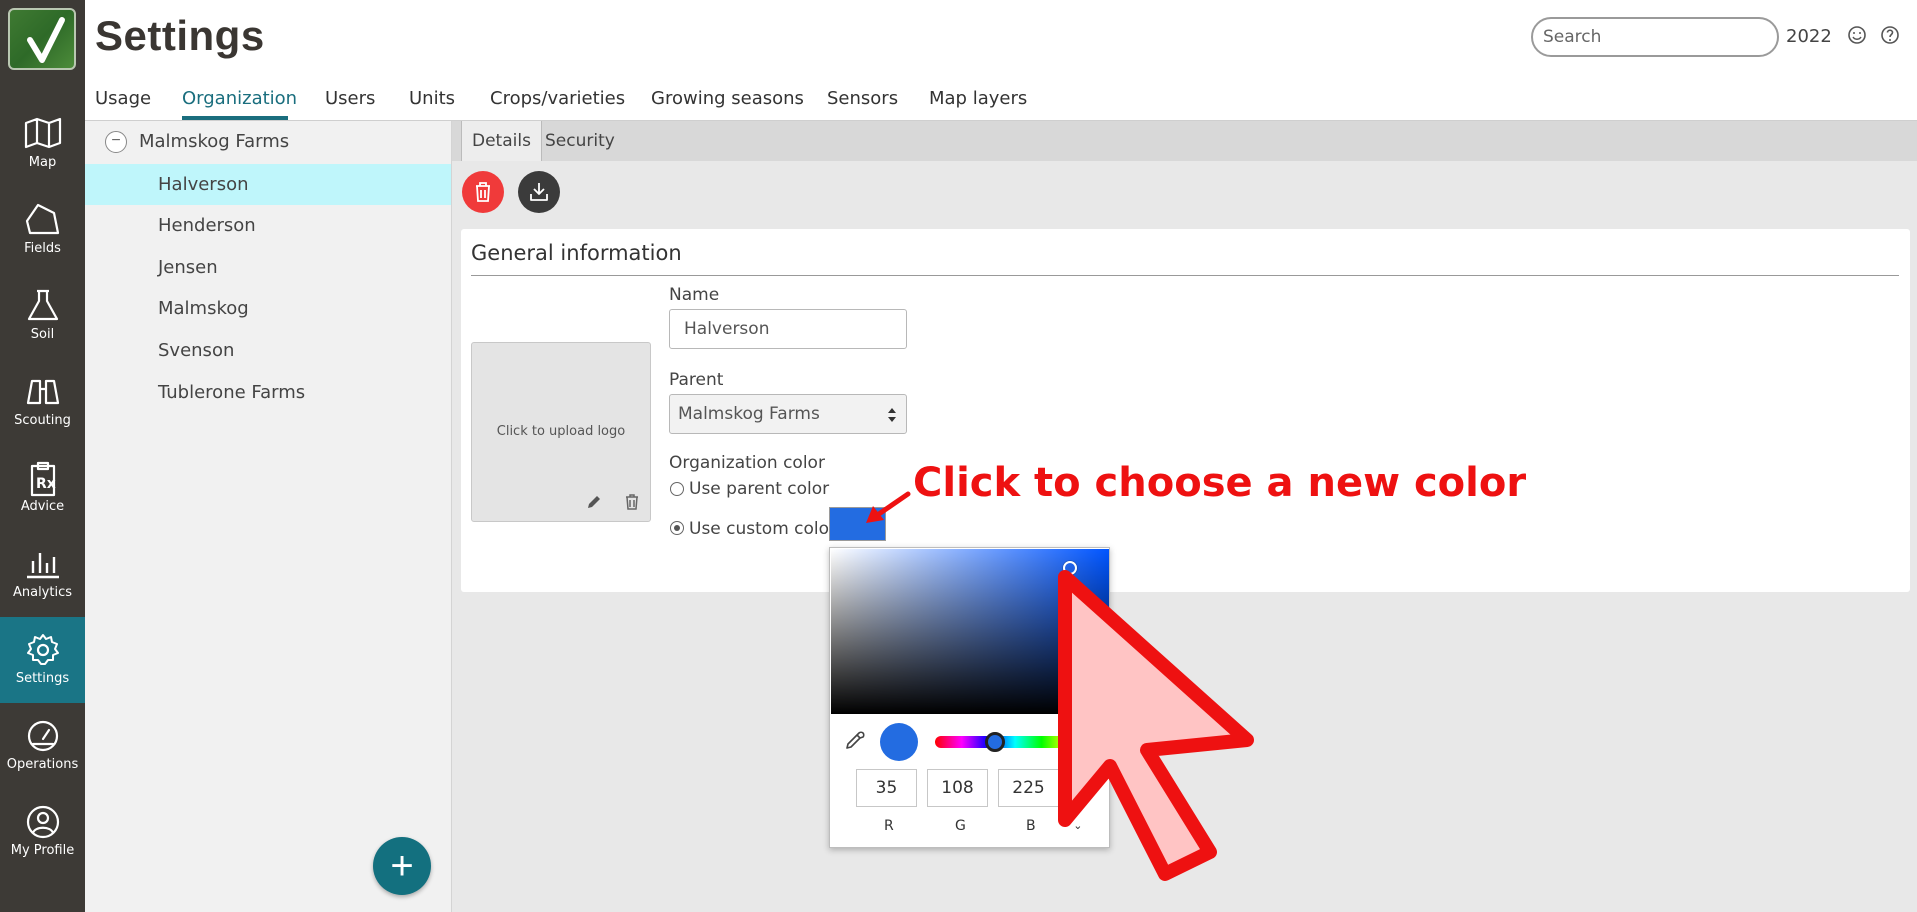  Describe the element at coordinates (978, 98) in the screenshot. I see `tab-map-layers: Map layers` at that location.